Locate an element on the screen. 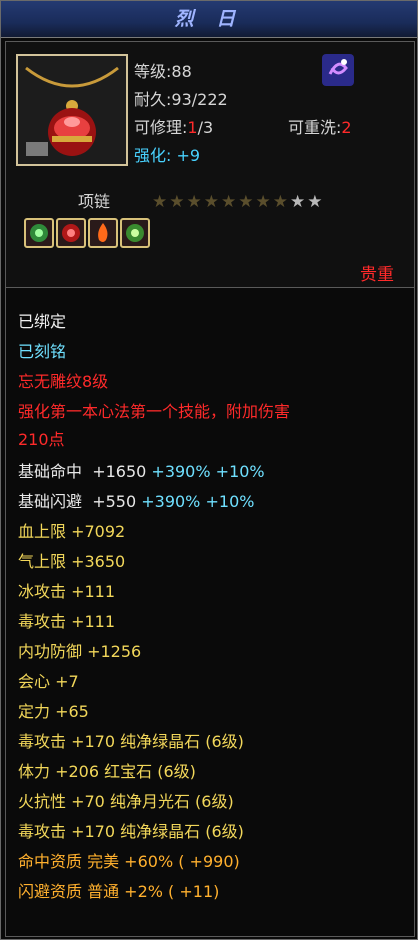  attr-focus: 定力 +65 is located at coordinates (53, 711).